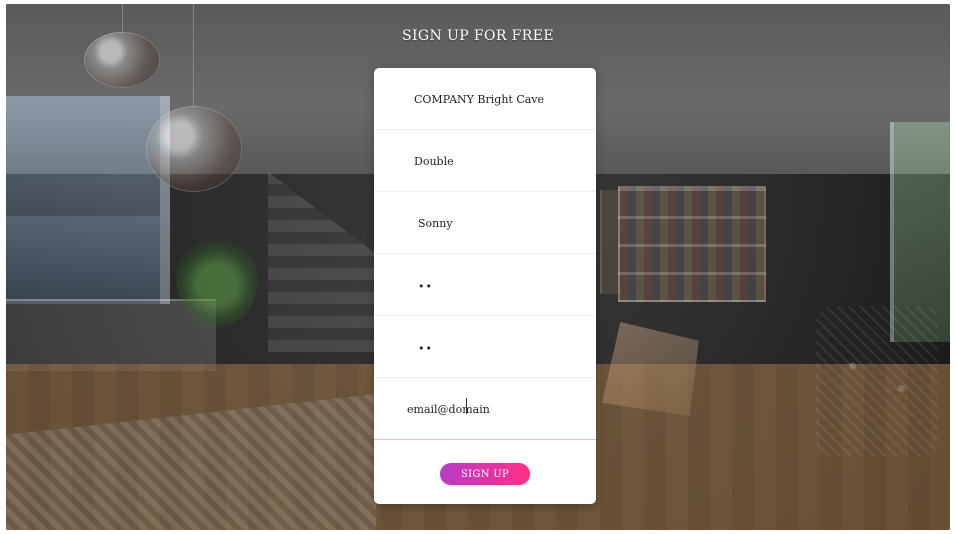  Describe the element at coordinates (111, 335) in the screenshot. I see `glass-railing` at that location.